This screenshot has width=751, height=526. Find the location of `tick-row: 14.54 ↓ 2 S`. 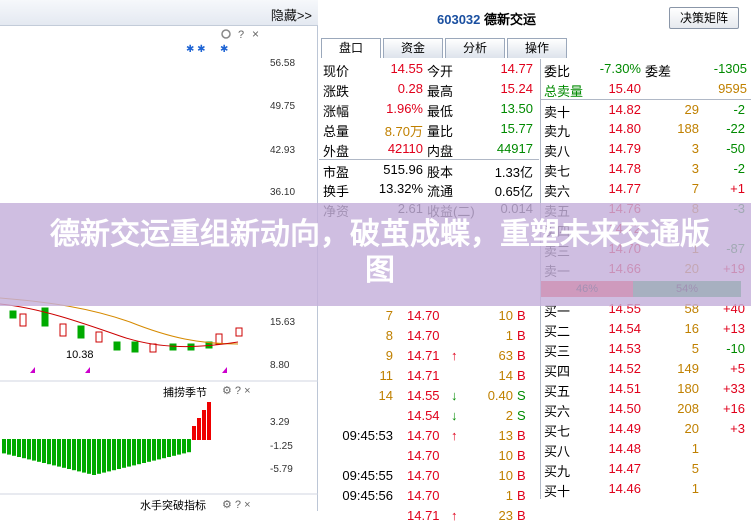

tick-row: 14.54 ↓ 2 S is located at coordinates (429, 416).